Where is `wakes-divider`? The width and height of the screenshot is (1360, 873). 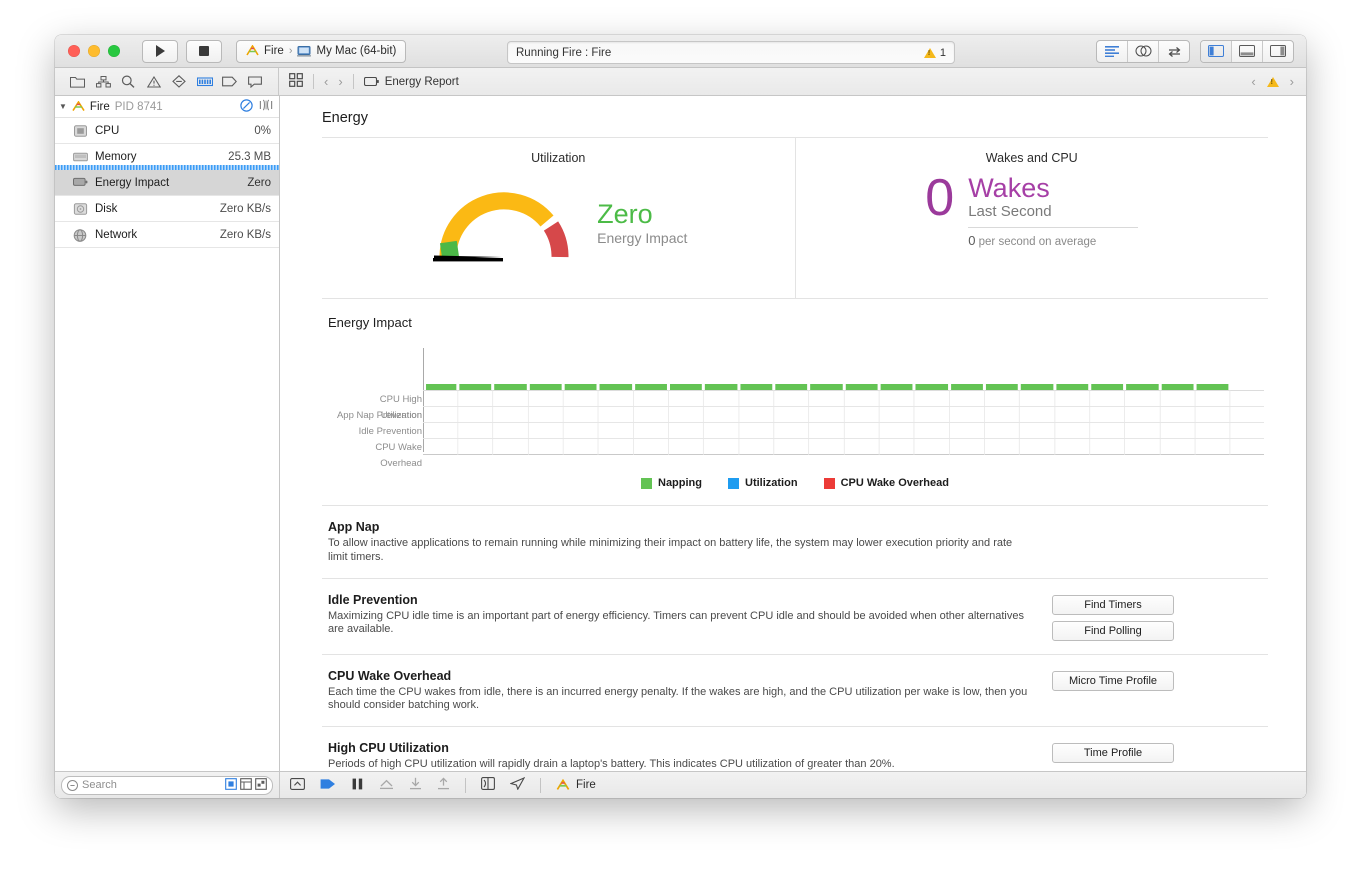 wakes-divider is located at coordinates (1053, 227).